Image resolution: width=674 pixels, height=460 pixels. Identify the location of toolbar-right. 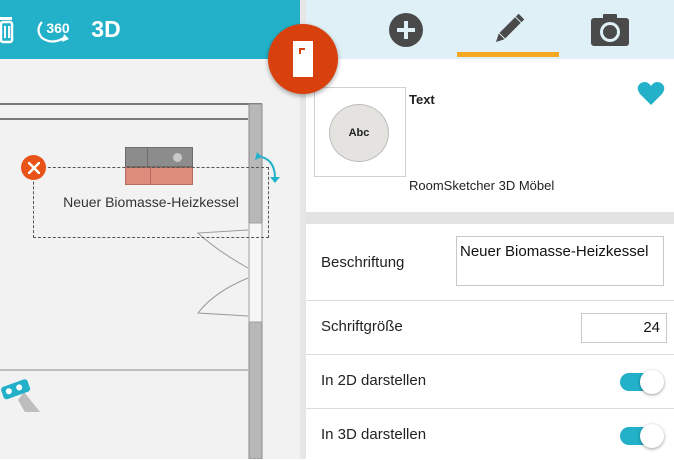
(490, 29).